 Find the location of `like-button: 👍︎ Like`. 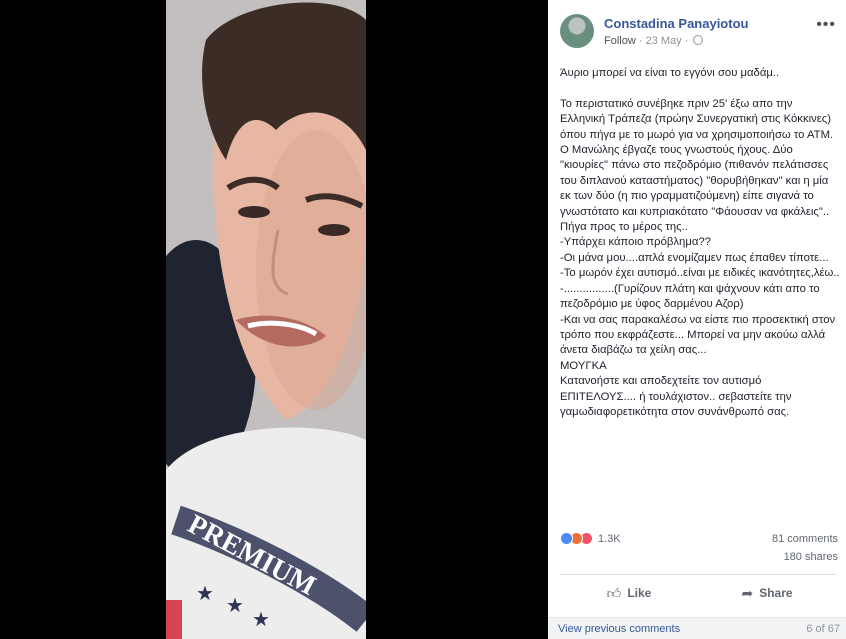

like-button: 👍︎ Like is located at coordinates (629, 593).